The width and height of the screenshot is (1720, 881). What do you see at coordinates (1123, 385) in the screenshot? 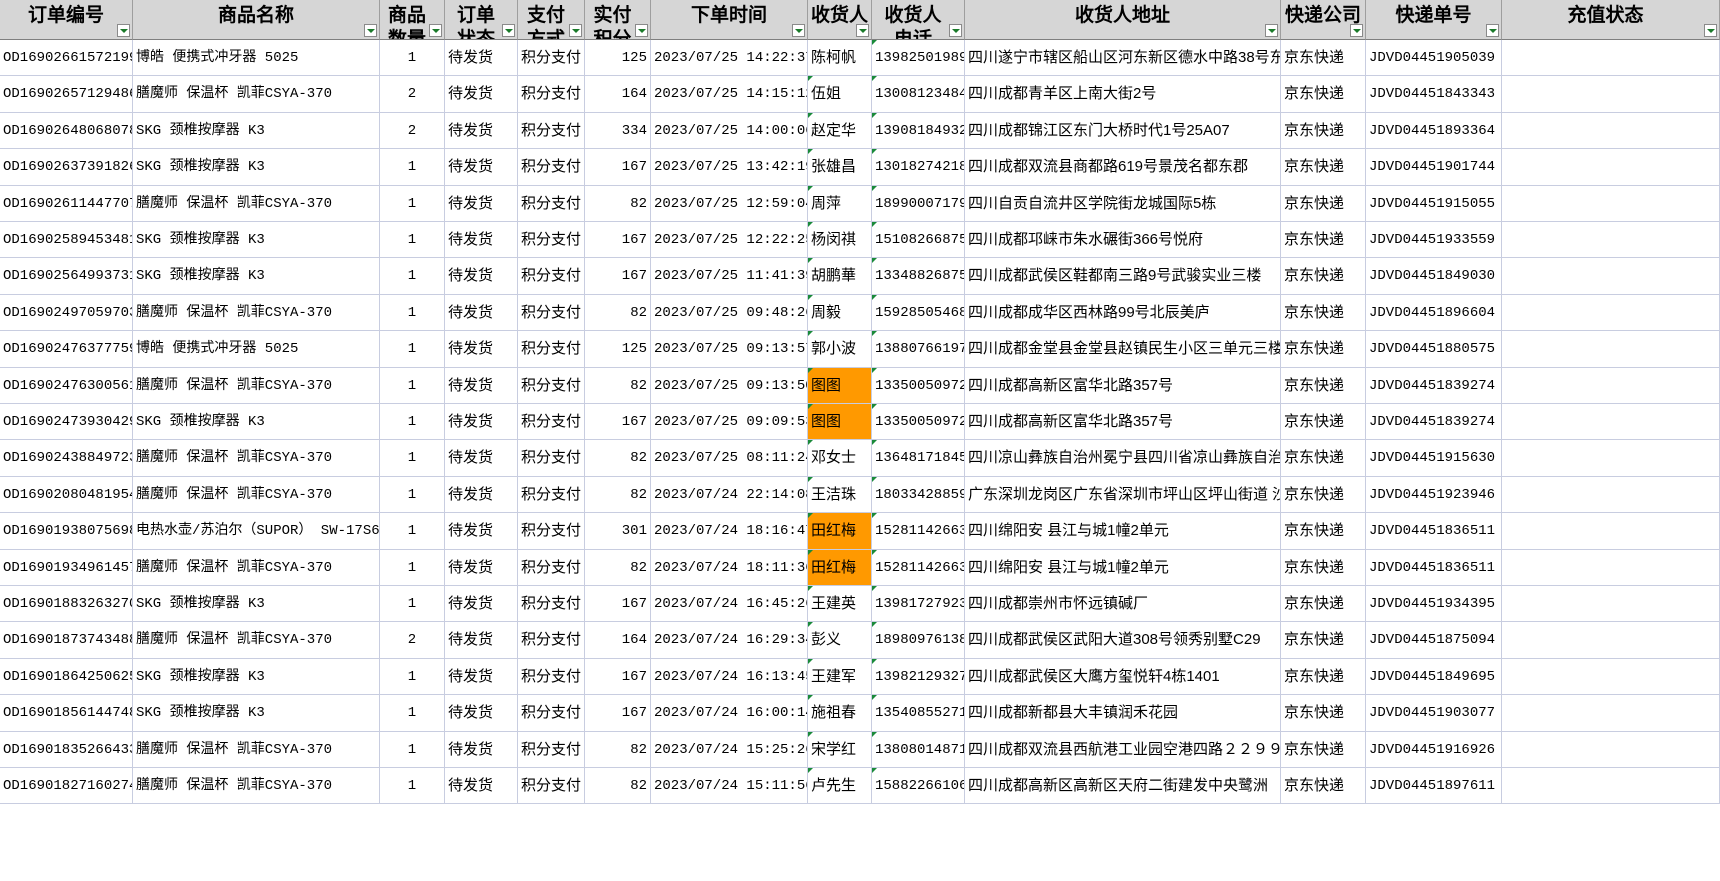
I see `cell-addr: 四川成都高新区富华北路357号` at bounding box center [1123, 385].